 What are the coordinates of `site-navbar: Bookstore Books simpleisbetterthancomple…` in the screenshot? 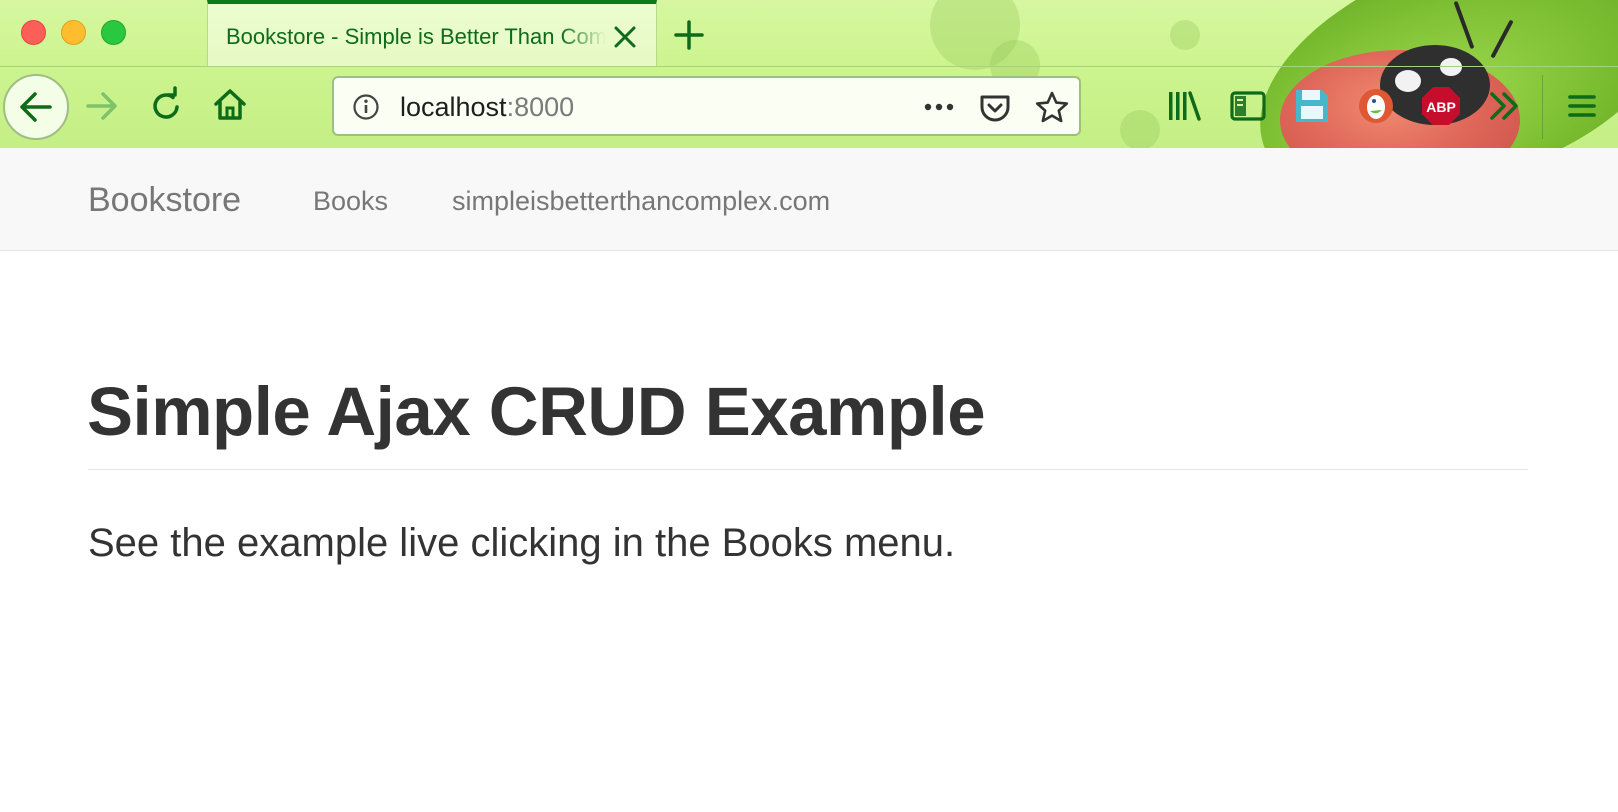 It's located at (809, 199).